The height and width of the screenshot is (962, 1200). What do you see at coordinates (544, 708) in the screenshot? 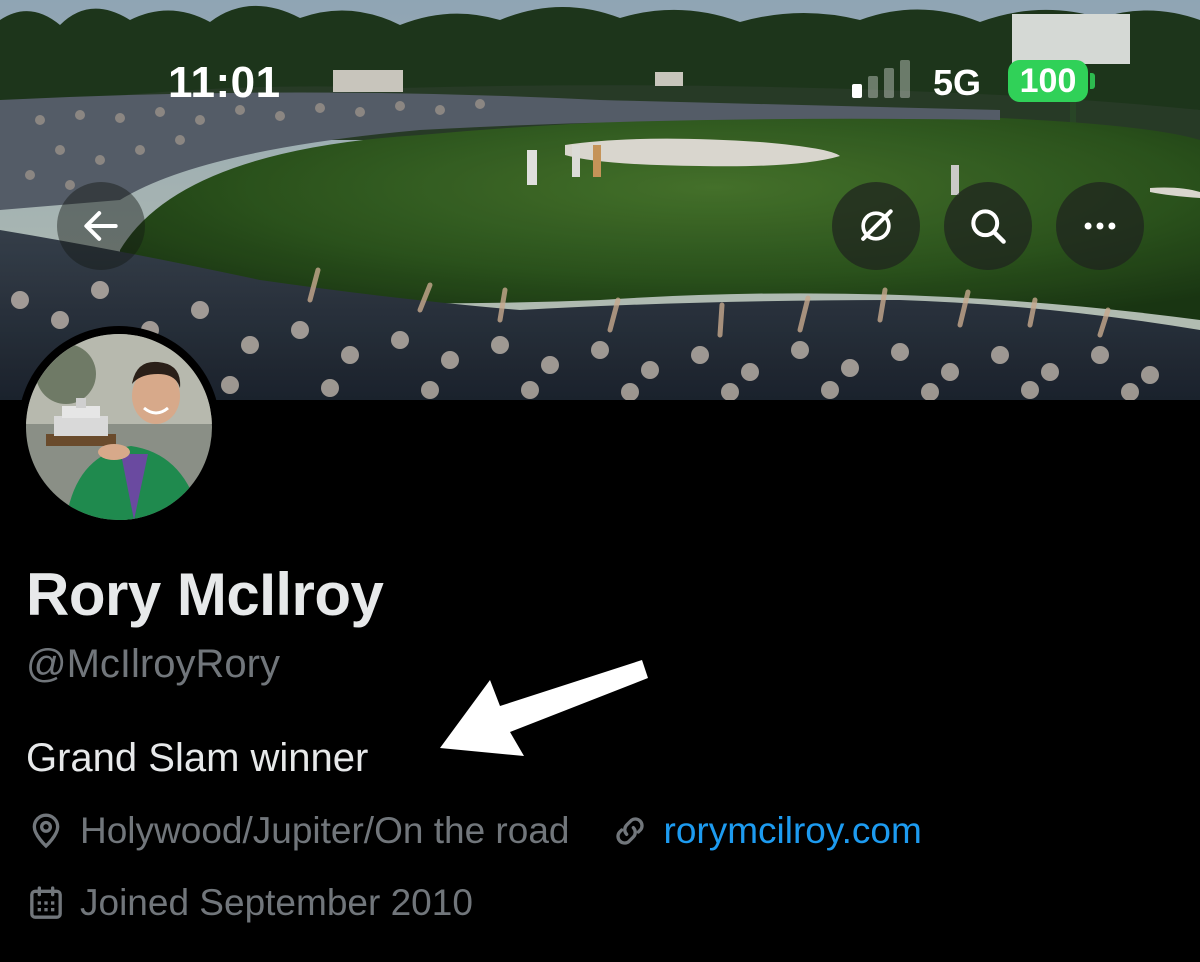
I see `annotation-arrow-icon` at bounding box center [544, 708].